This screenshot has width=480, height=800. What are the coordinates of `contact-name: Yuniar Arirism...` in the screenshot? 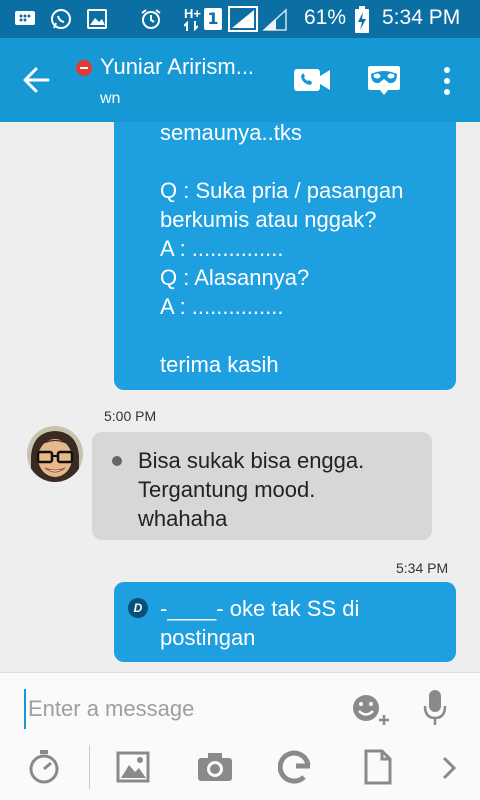 It's located at (177, 67).